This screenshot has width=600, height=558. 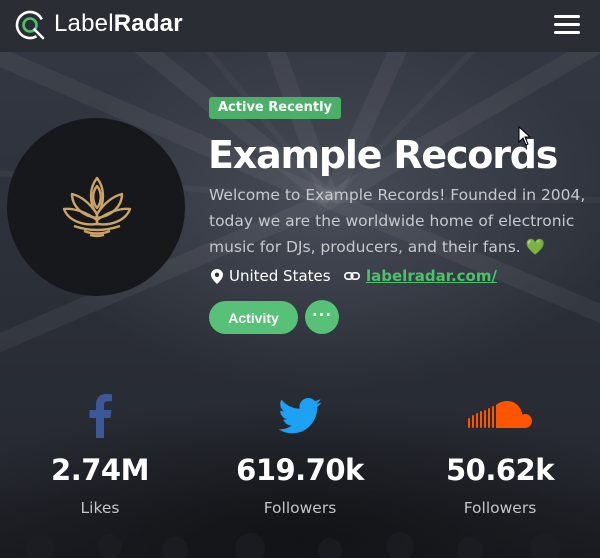 What do you see at coordinates (500, 414) in the screenshot?
I see `soundcloud-icon` at bounding box center [500, 414].